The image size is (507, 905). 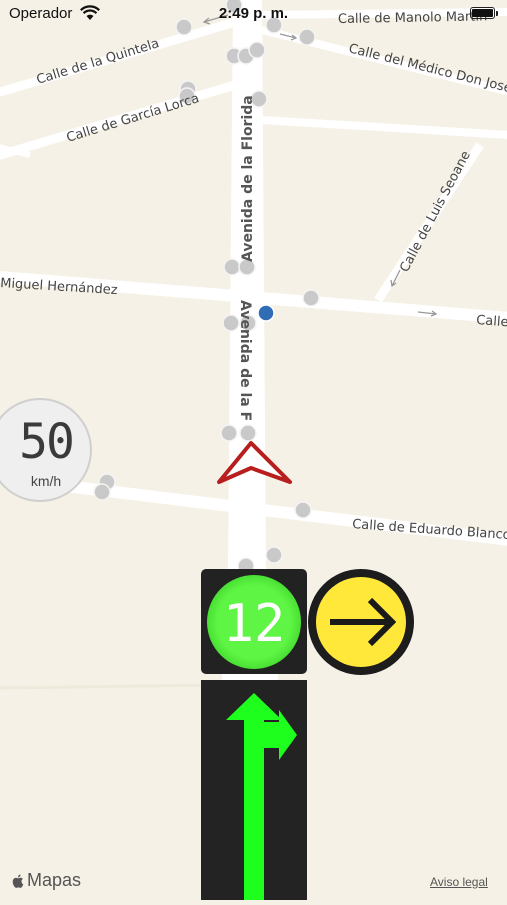 I want to click on street-label-medico: Calle del Médico Don José M, so click(x=427, y=70).